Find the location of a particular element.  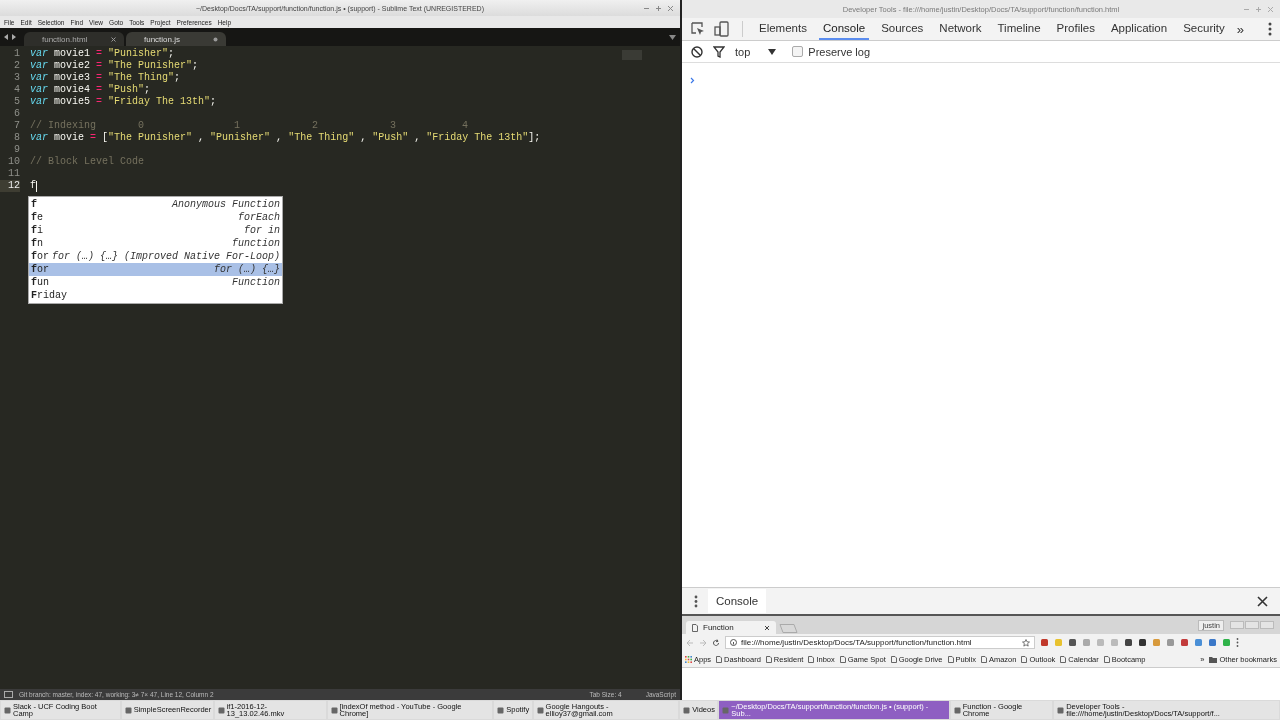

line-number: 2 is located at coordinates (16, 66).